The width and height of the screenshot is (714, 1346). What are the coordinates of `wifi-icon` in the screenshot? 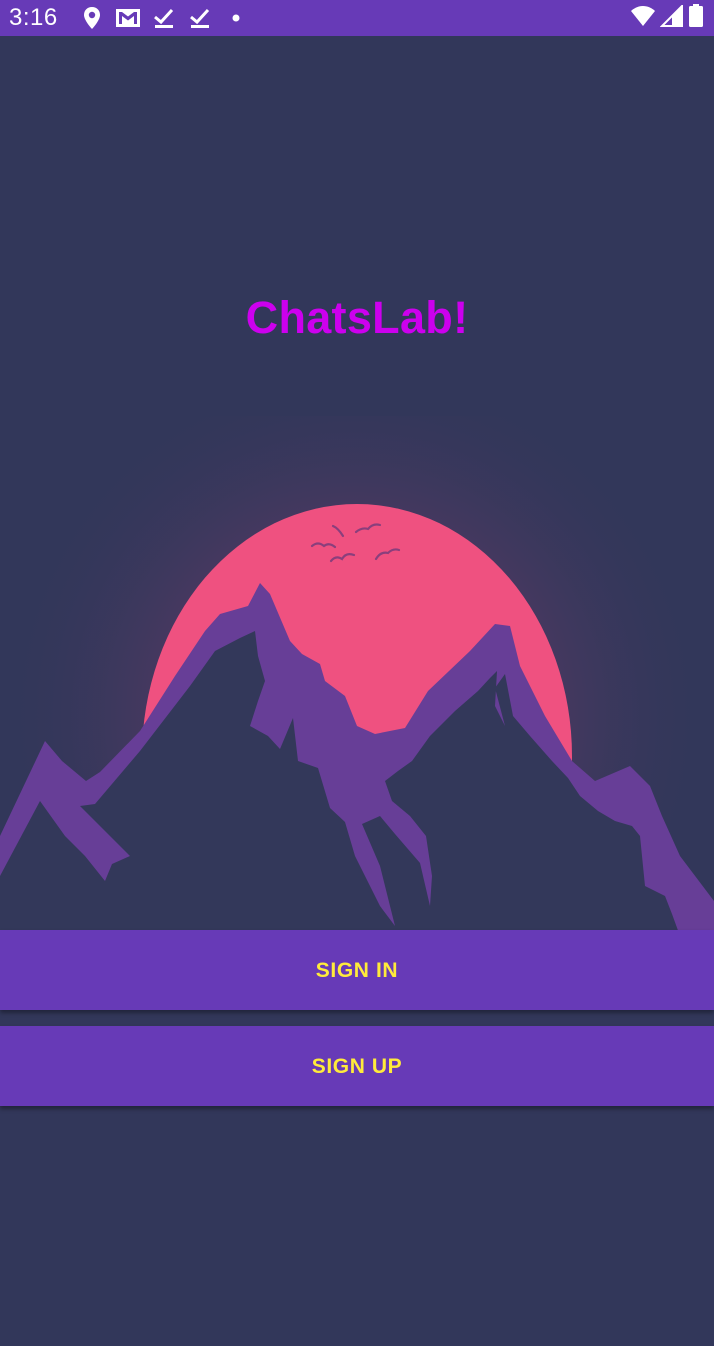 It's located at (643, 18).